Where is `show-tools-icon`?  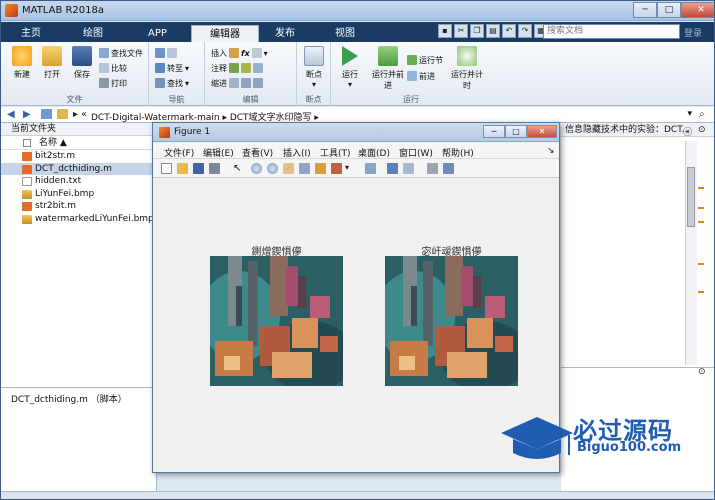
show-tools-icon is located at coordinates (448, 168).